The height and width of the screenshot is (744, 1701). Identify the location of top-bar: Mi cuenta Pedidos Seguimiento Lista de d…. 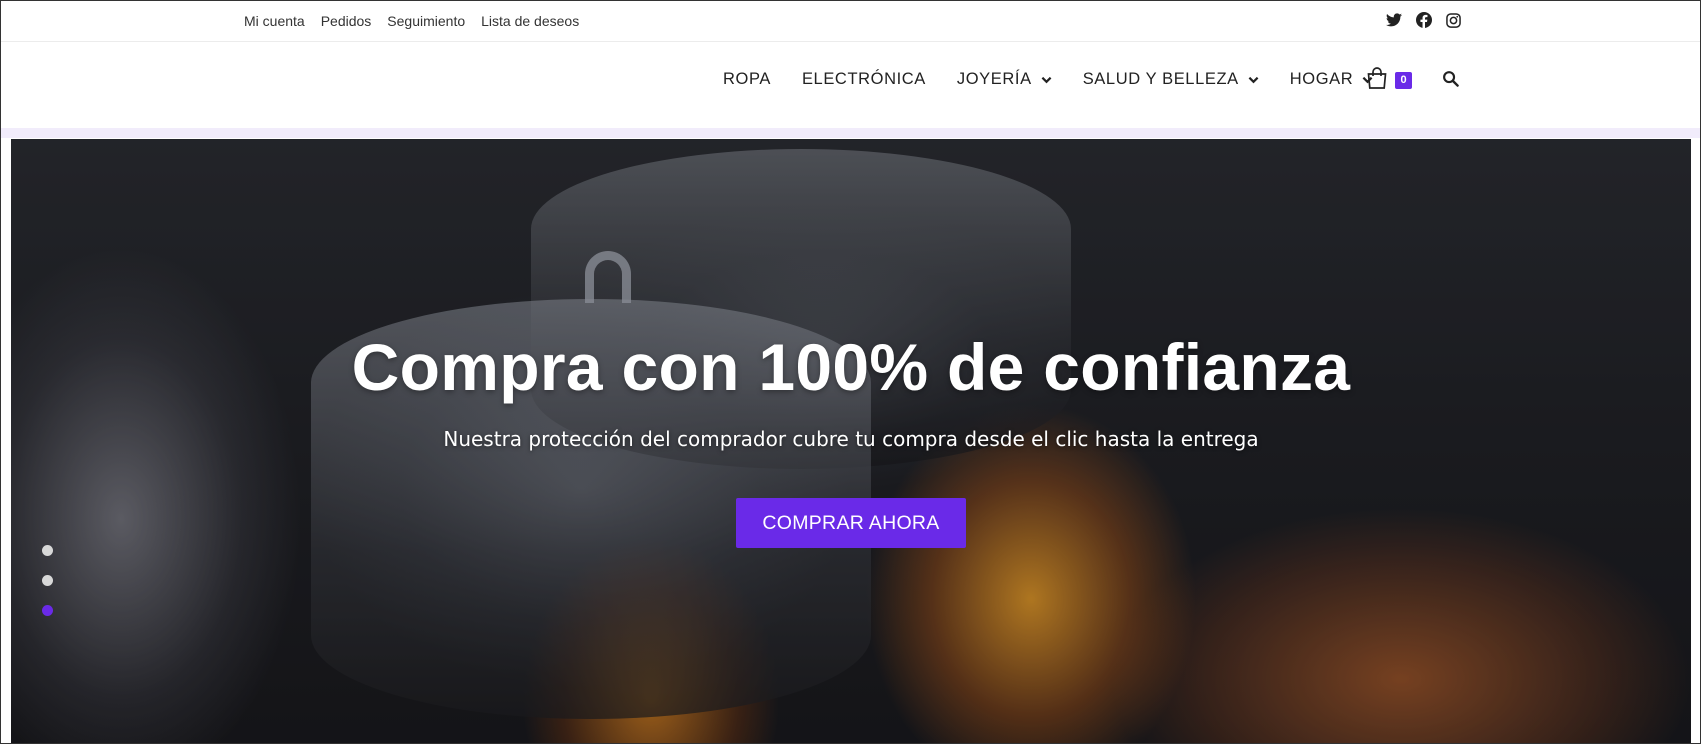
(850, 21).